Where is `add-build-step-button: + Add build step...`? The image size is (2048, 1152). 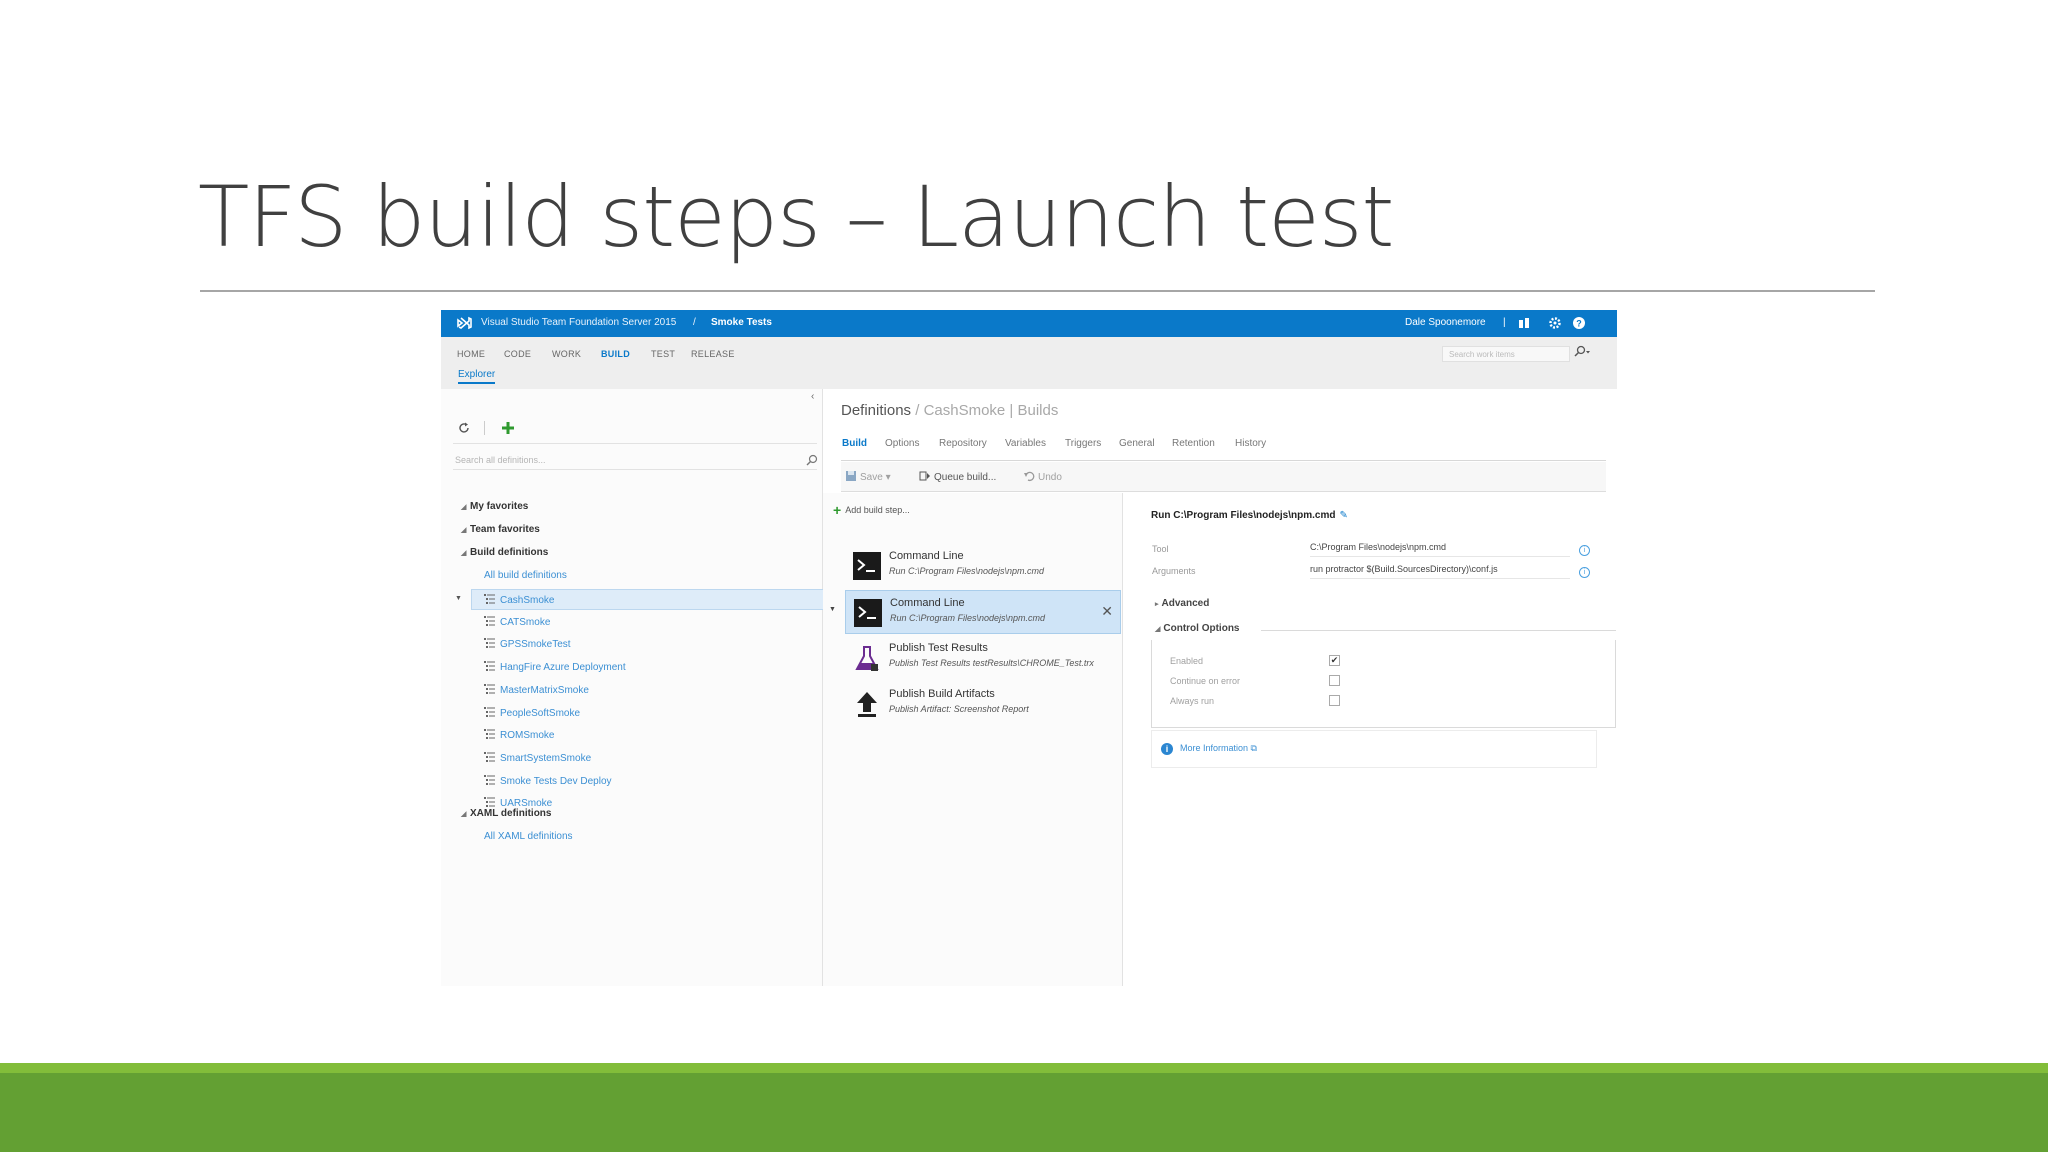
add-build-step-button: + Add build step... is located at coordinates (871, 510).